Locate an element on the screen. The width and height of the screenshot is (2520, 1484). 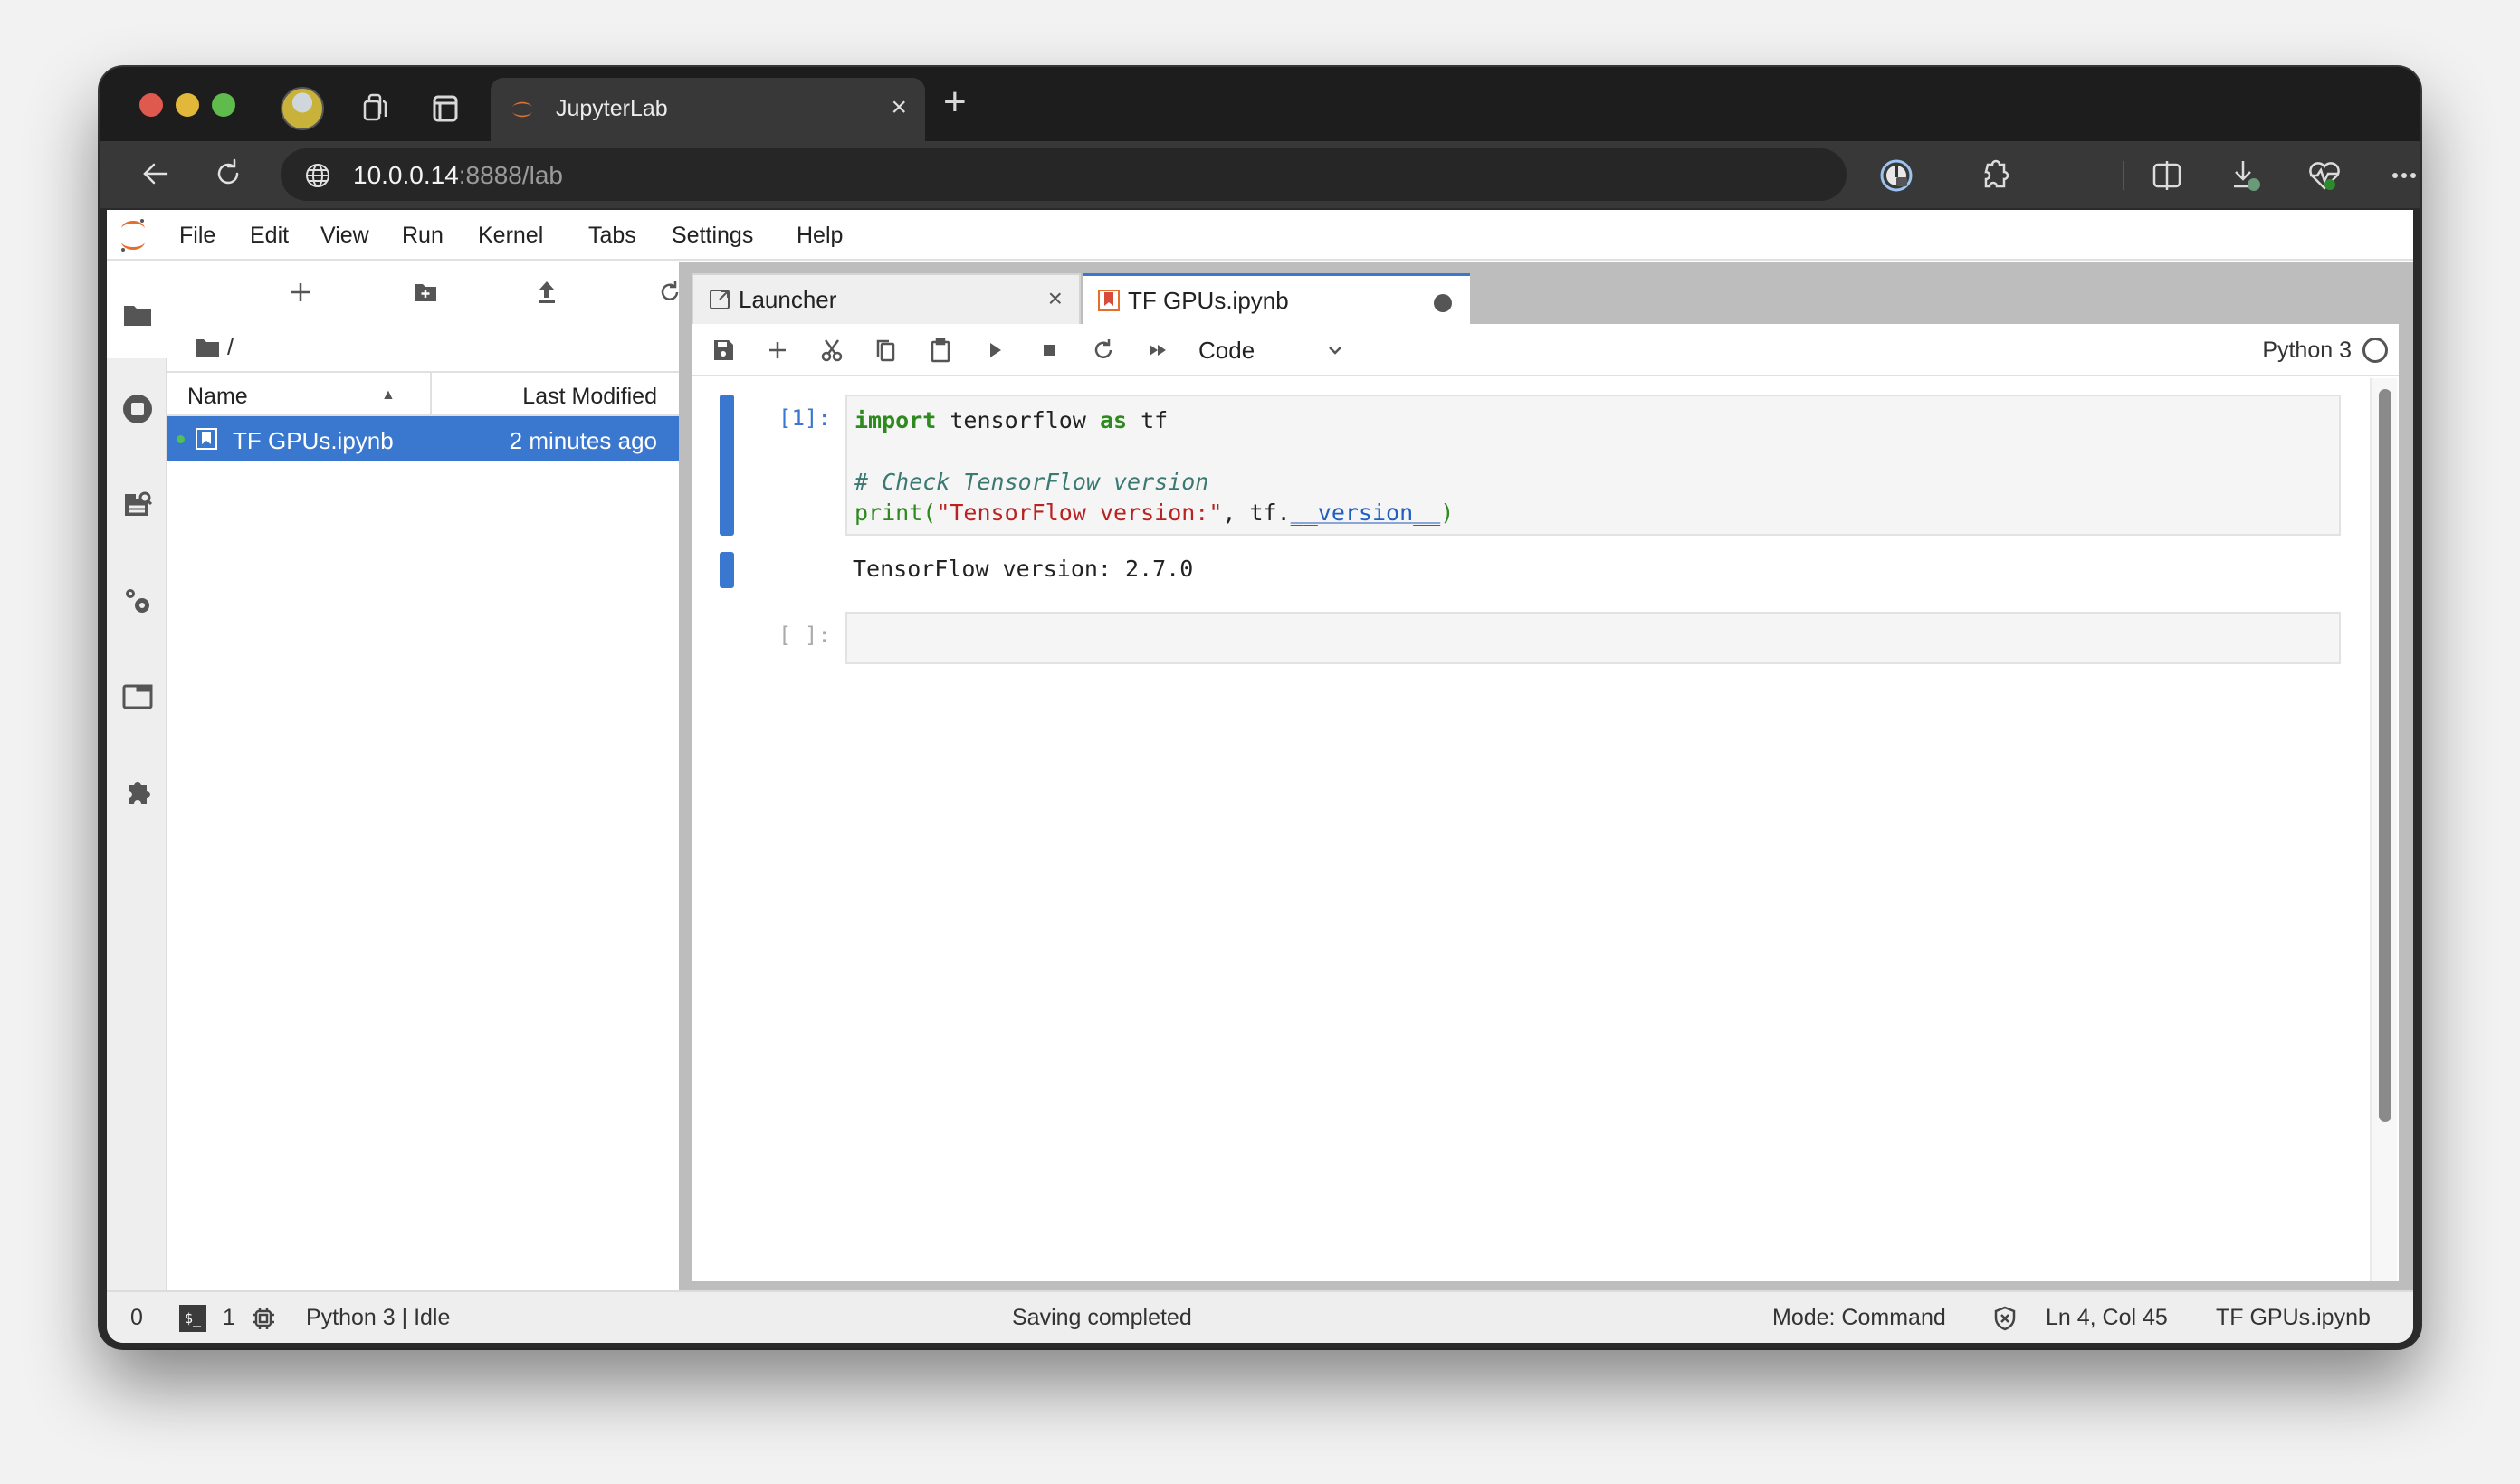
profile-avatar is located at coordinates (302, 108).